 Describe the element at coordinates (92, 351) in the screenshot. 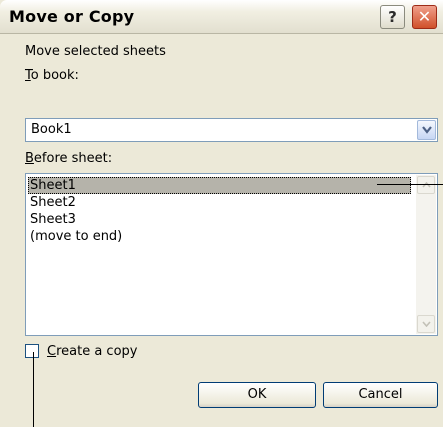

I see `create-copy-label: Create a copy` at that location.